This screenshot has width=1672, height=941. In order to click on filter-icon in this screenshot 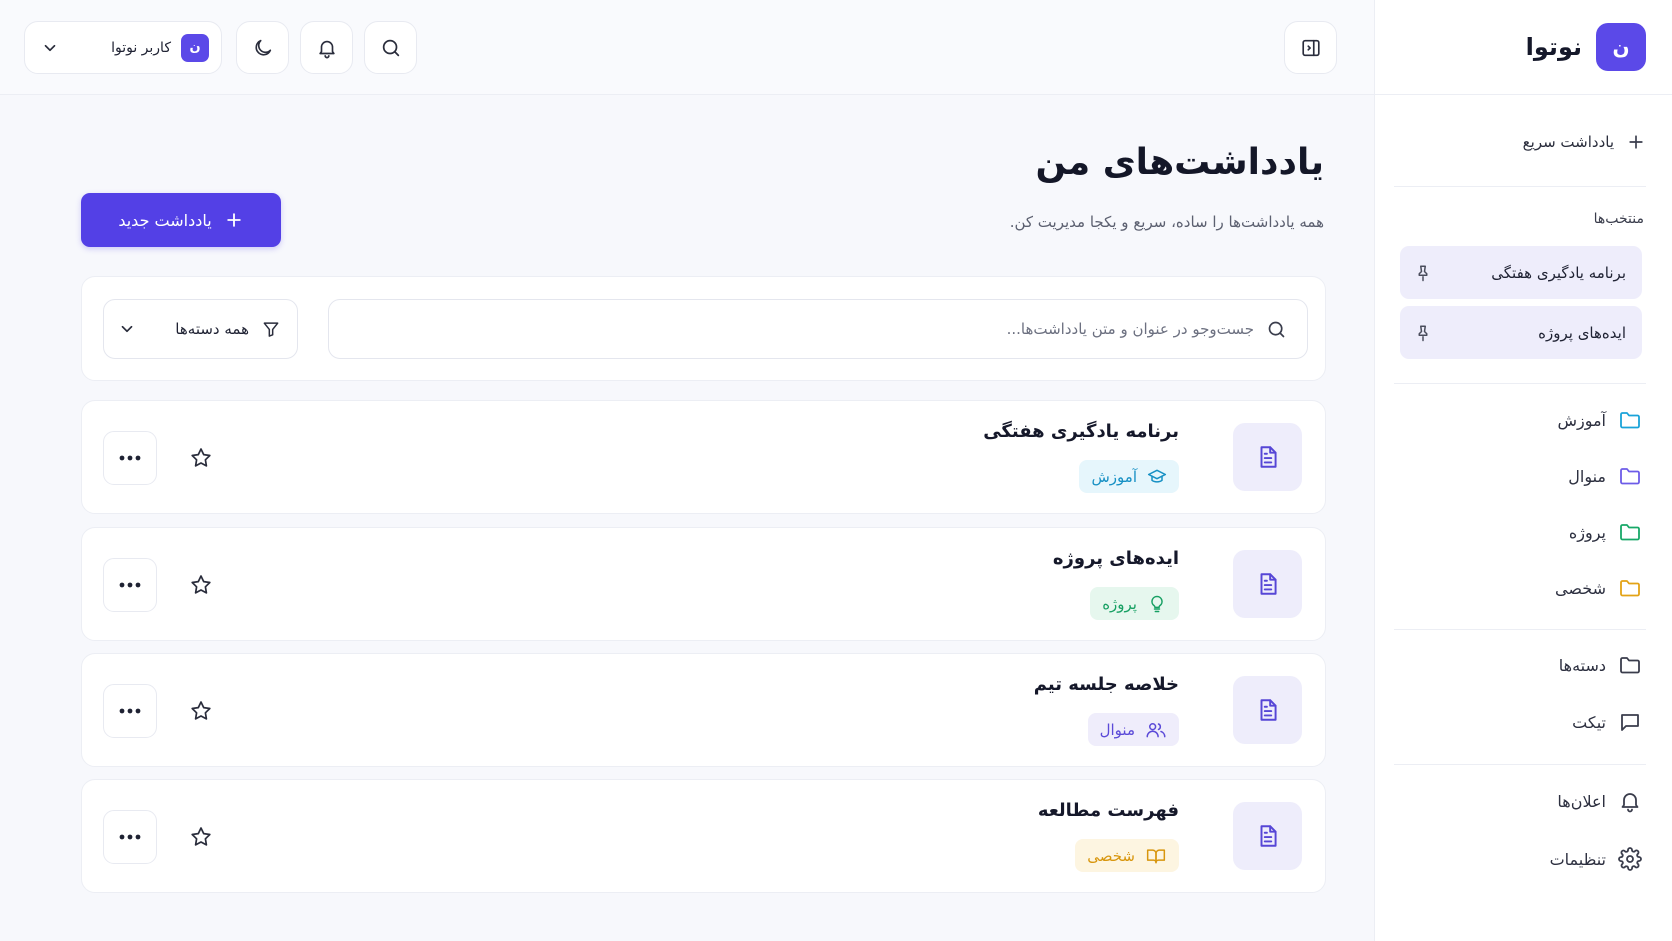, I will do `click(271, 329)`.